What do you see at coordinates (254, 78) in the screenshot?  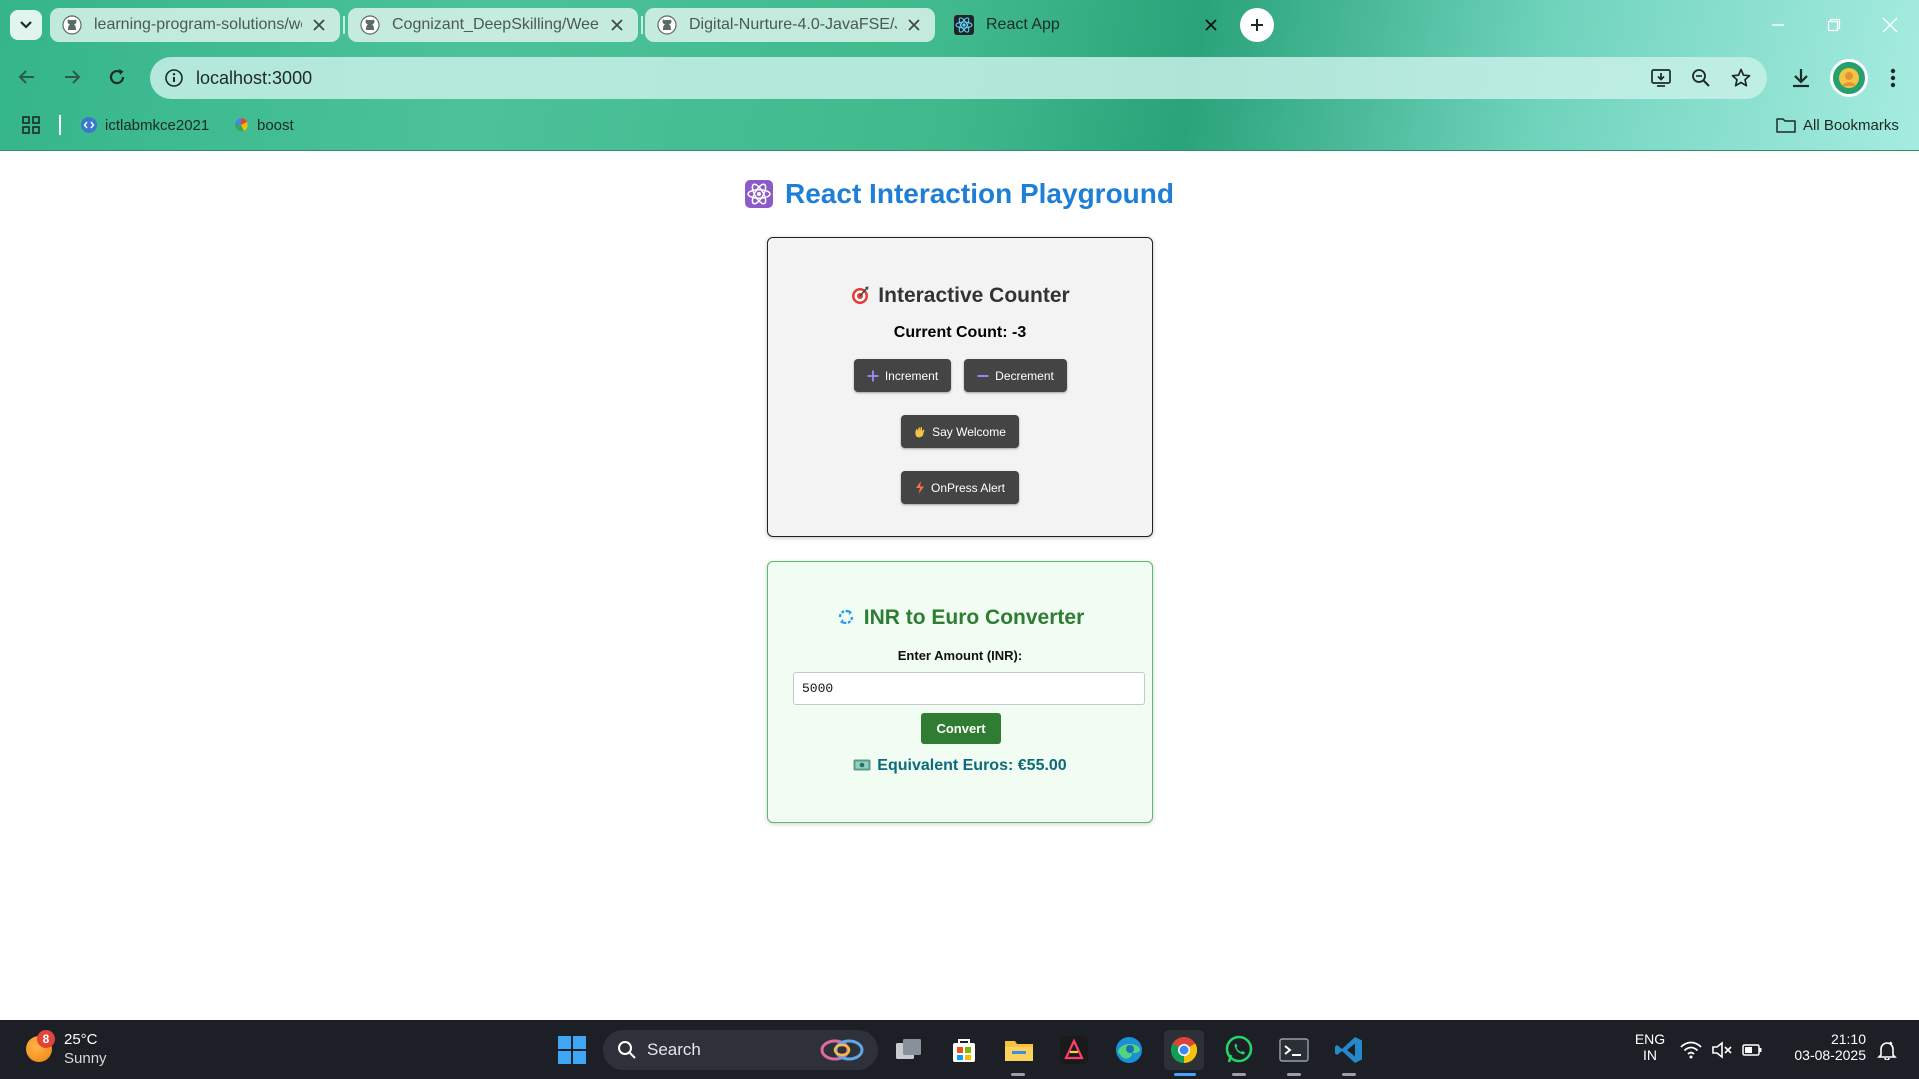 I see `url-text: localhost:3000` at bounding box center [254, 78].